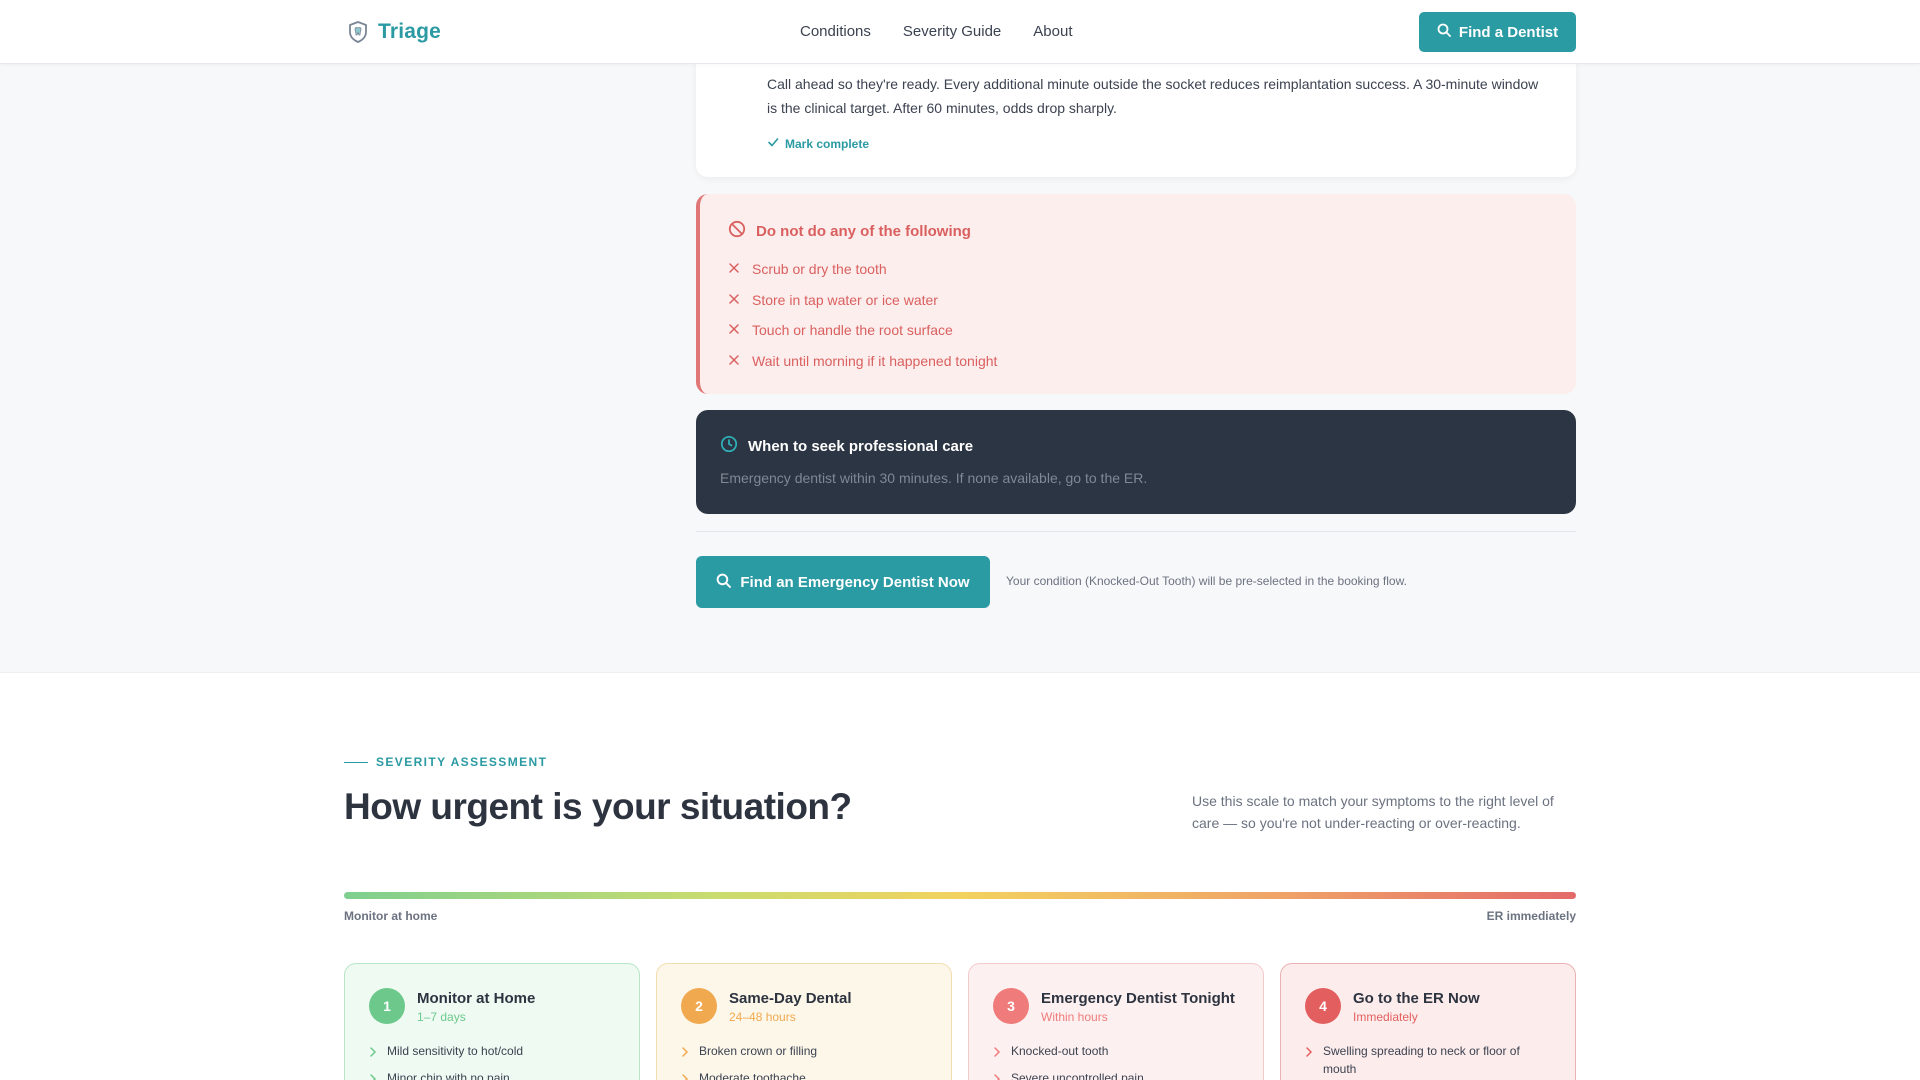 This screenshot has width=1920, height=1080. I want to click on warning-item-text: Touch or handle the root surface, so click(852, 330).